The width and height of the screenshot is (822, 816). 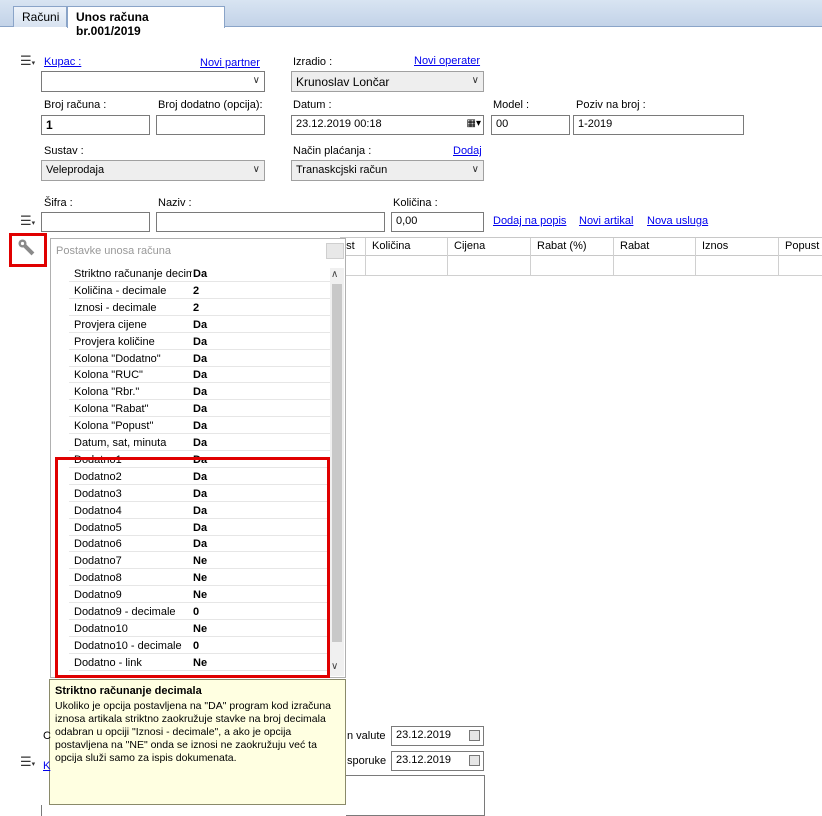 I want to click on settings-row: Provjera cijene Da, so click(x=191, y=324).